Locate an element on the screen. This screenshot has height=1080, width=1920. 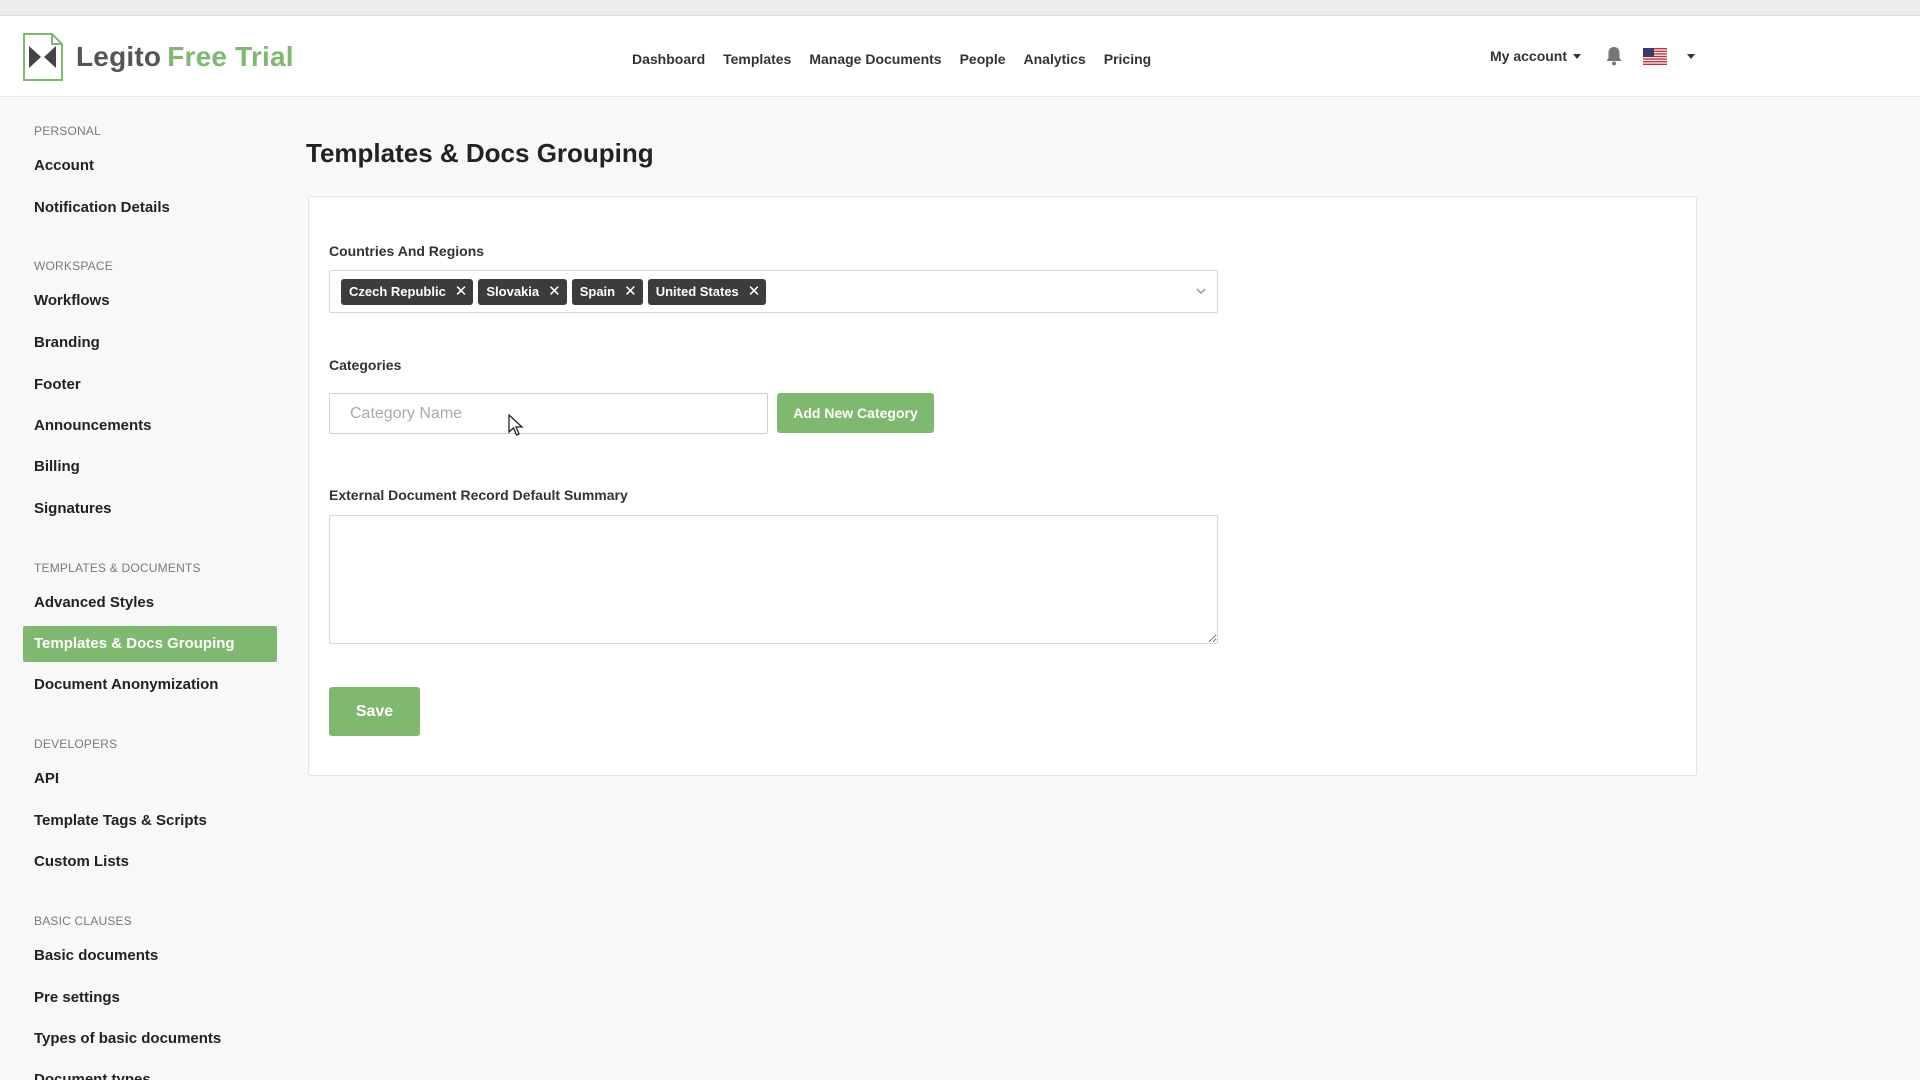
summary-label: External Document Record Default Summary is located at coordinates (478, 495).